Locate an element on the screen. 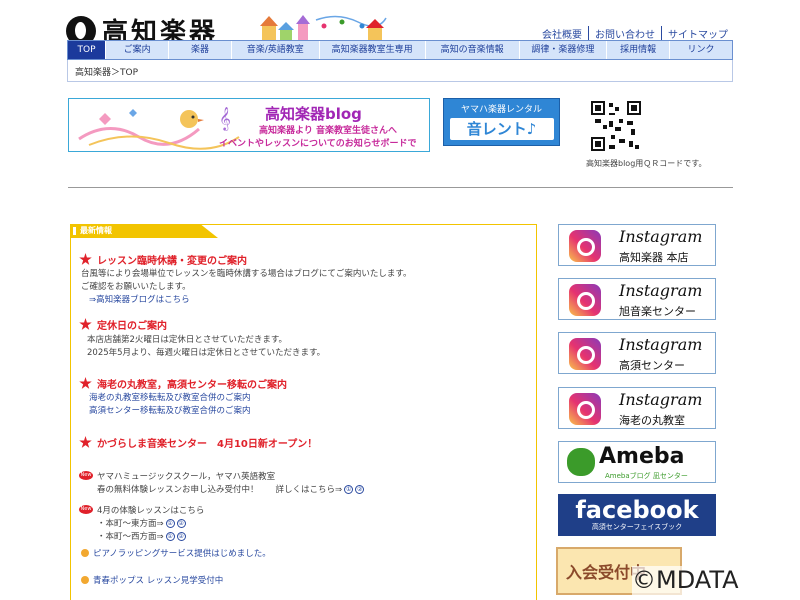 This screenshot has width=800, height=600. trial-lesson-text: 春の無料体験レッスンお申し込み受付中！ 詳しくはこちら⇒ is located at coordinates (220, 490).